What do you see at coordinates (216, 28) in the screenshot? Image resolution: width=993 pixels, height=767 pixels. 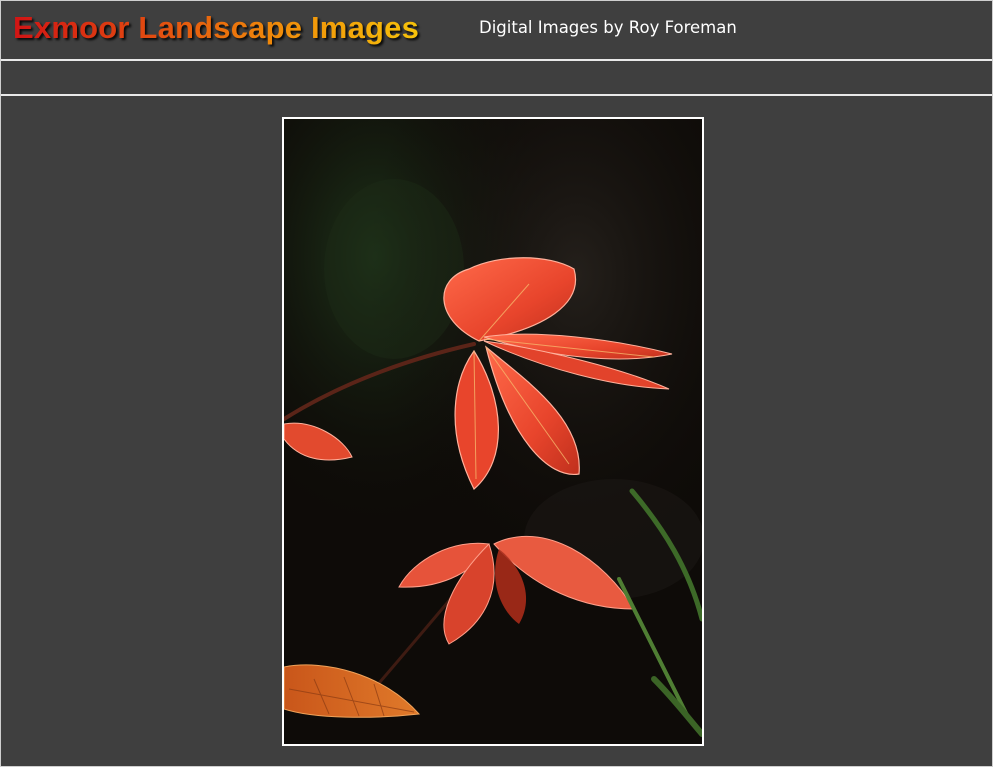 I see `site-title: Exmoor Landscape Images` at bounding box center [216, 28].